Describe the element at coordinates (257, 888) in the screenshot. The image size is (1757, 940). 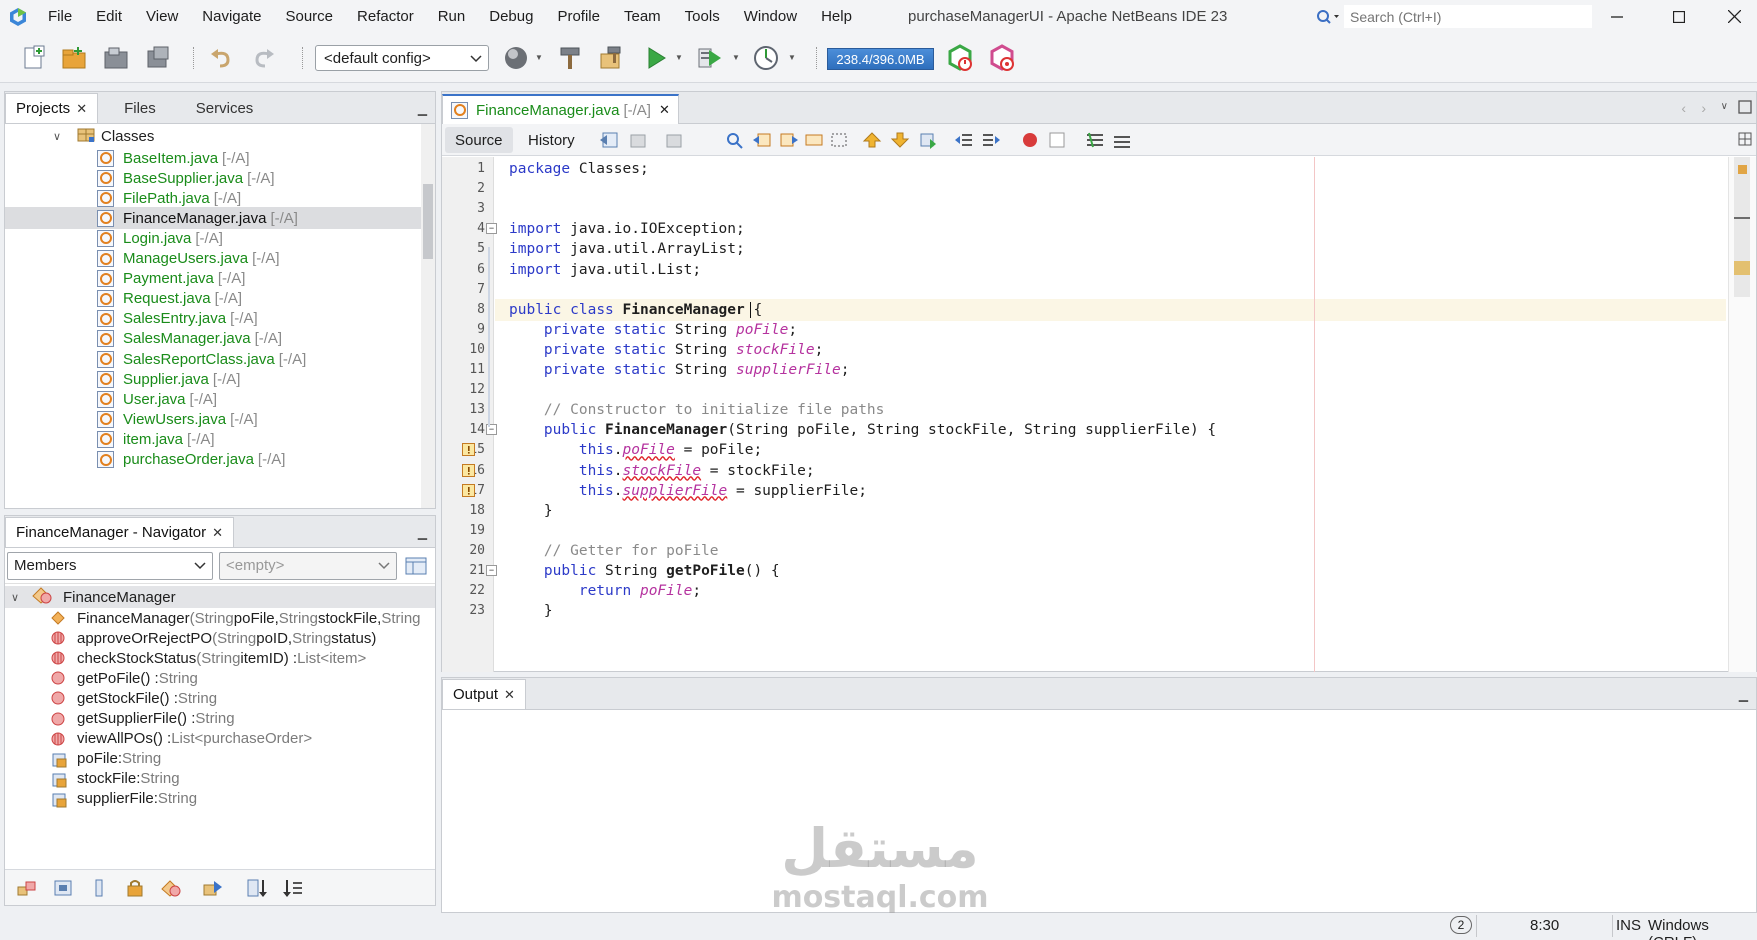
I see `sort-by-name-icon` at that location.